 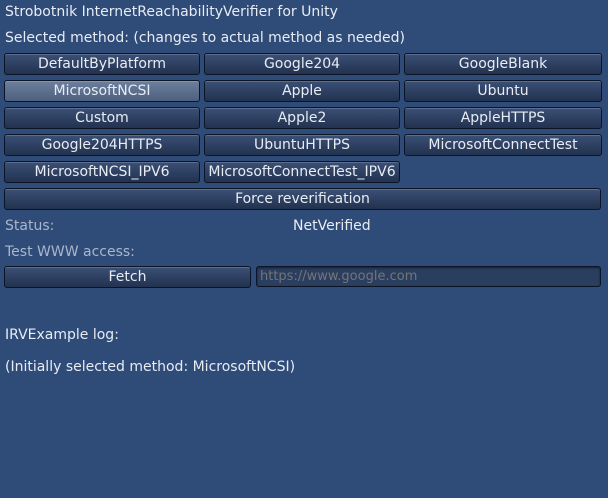 I want to click on url-input, so click(x=428, y=276).